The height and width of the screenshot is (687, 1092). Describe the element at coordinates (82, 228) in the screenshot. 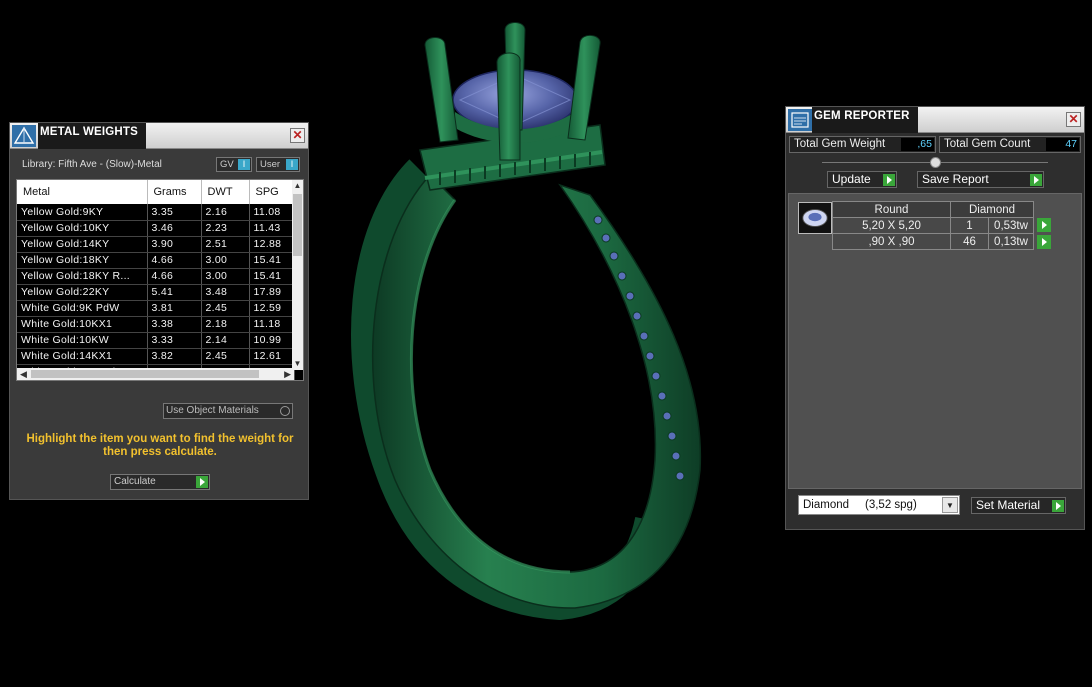

I see `metal-name: Yellow Gold:10KY` at that location.